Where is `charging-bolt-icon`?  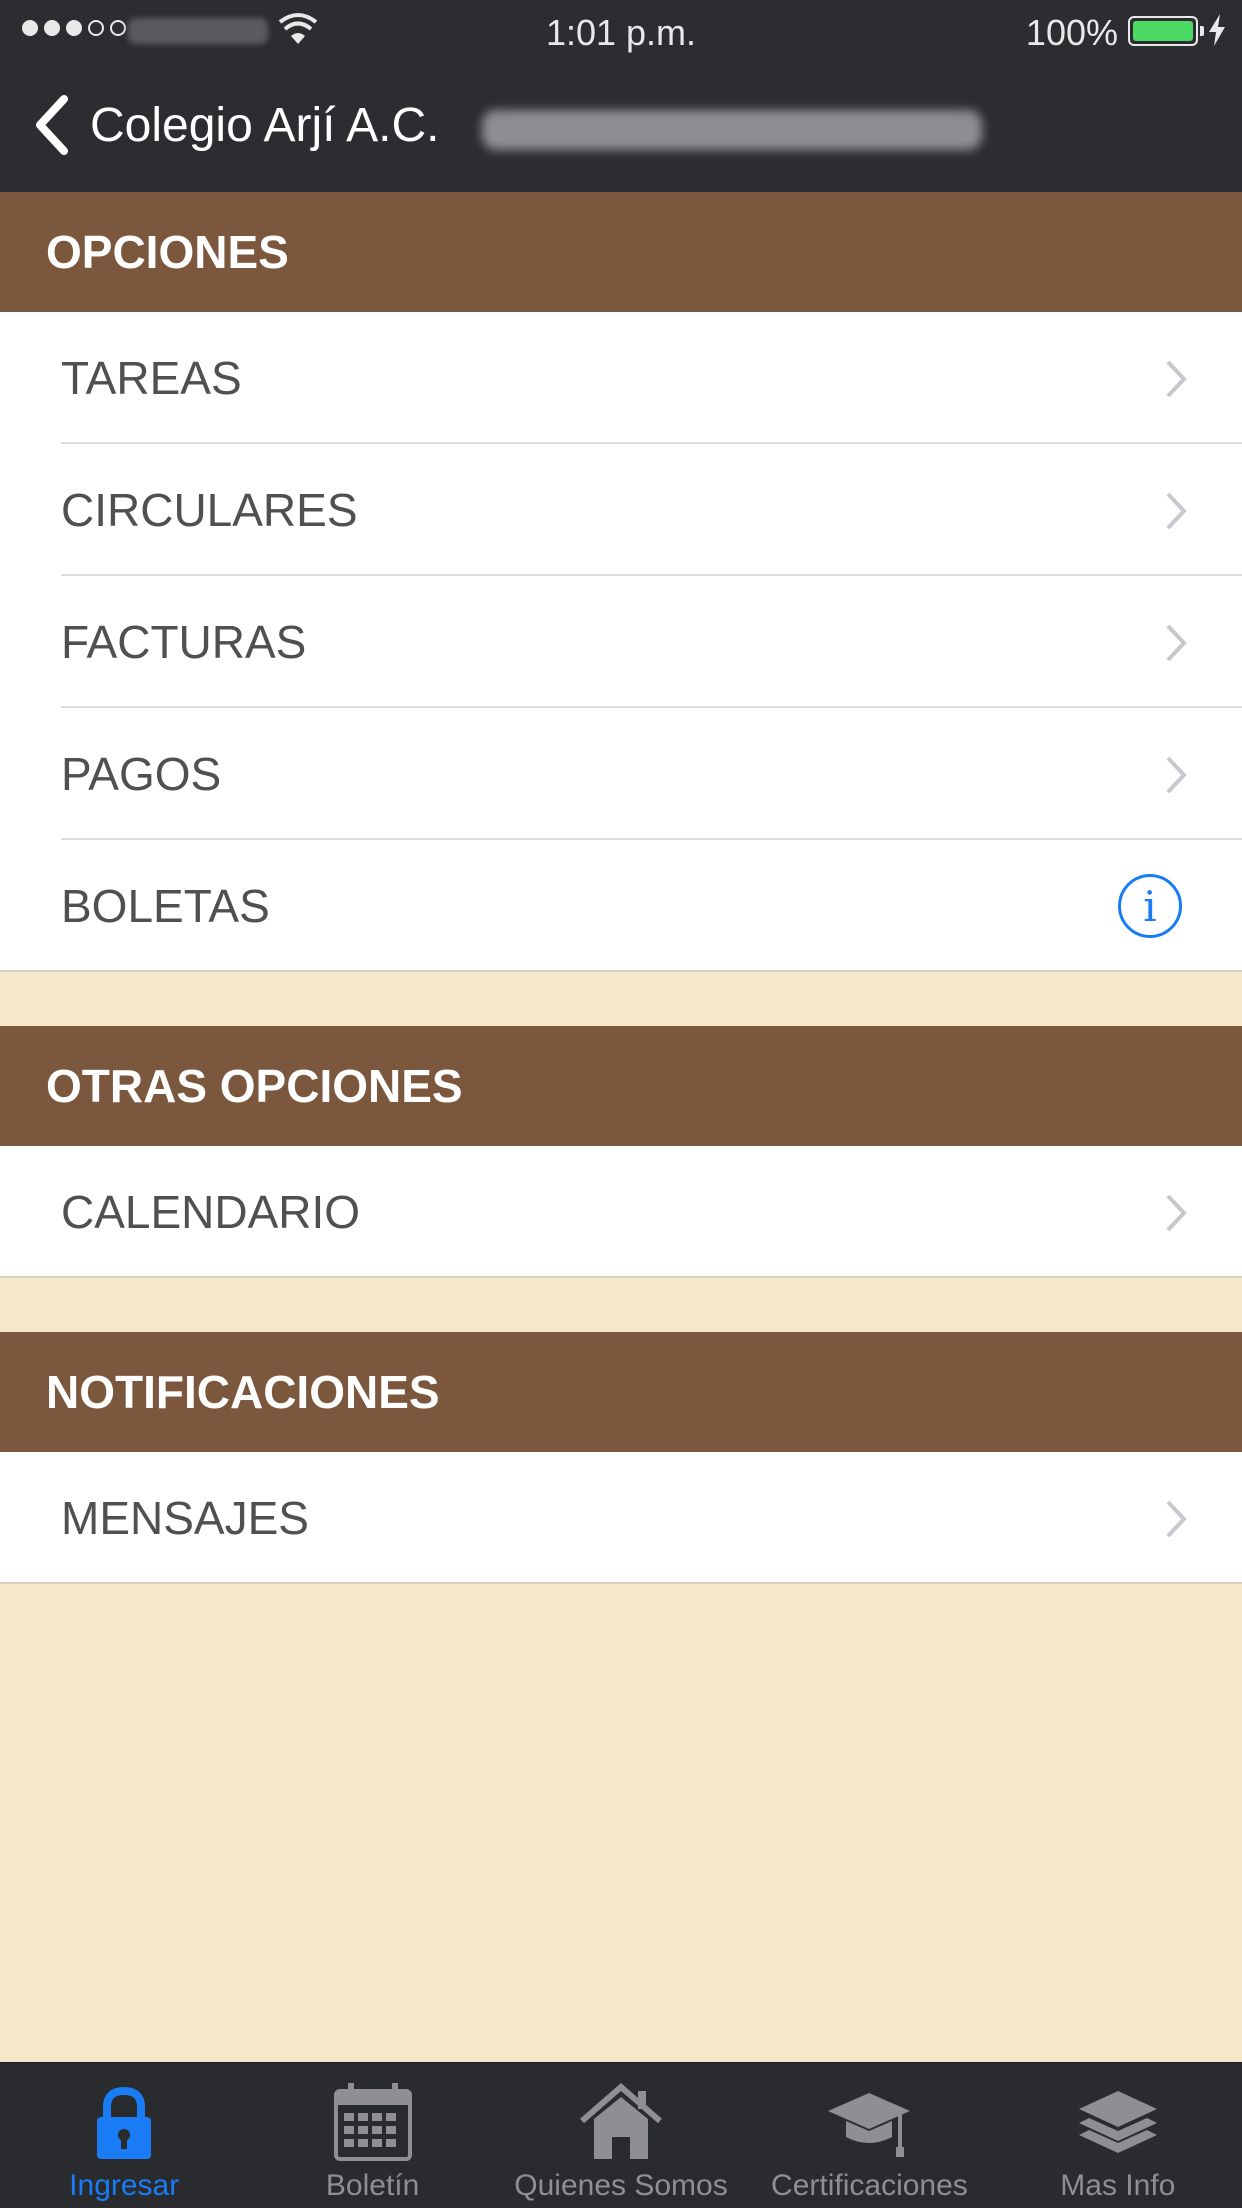
charging-bolt-icon is located at coordinates (1217, 30).